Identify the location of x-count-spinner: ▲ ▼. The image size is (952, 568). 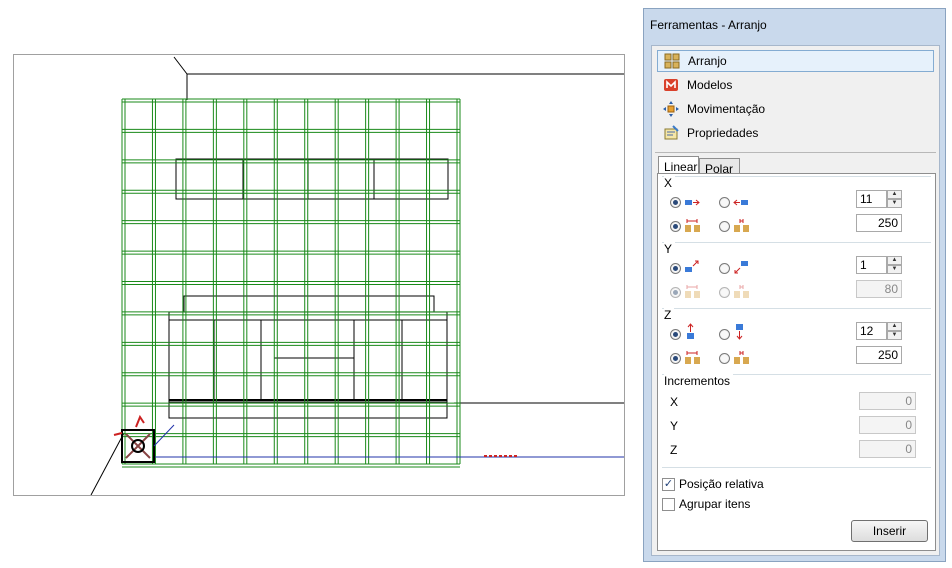
(894, 199).